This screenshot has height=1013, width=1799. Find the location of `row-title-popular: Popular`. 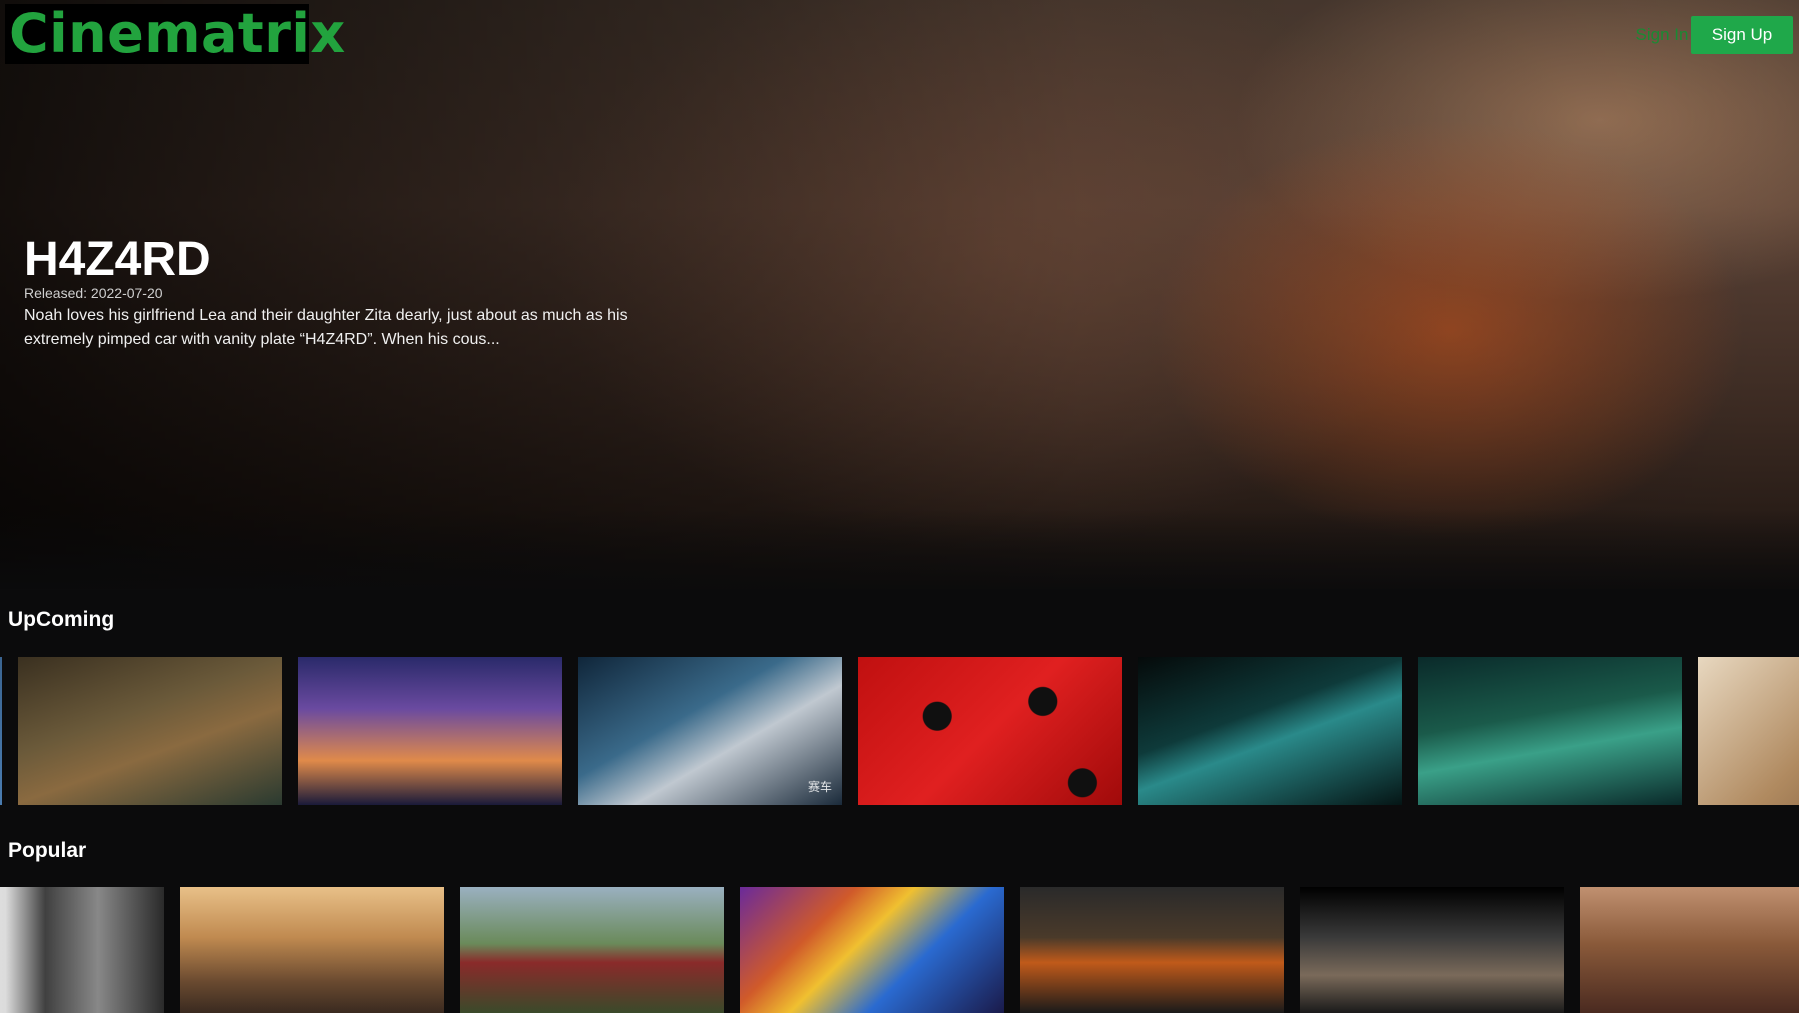

row-title-popular: Popular is located at coordinates (47, 850).